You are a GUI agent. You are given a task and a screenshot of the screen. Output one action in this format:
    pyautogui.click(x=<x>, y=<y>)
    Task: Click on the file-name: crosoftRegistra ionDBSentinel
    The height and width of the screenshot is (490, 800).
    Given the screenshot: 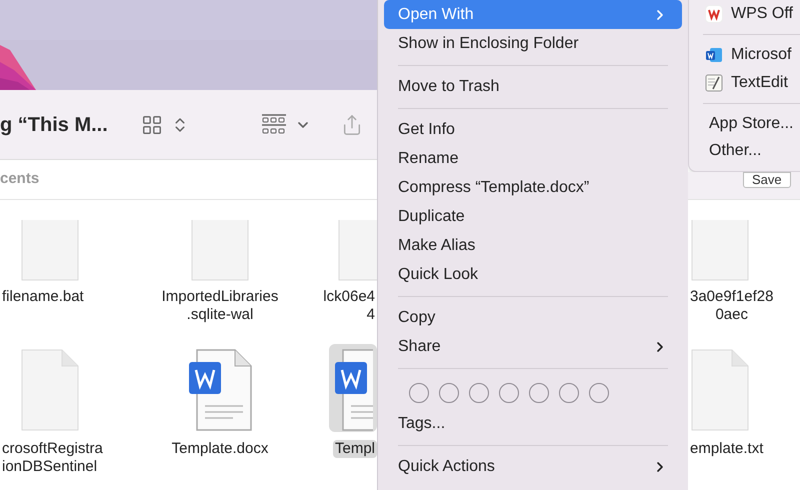 What is the action you would take?
    pyautogui.click(x=52, y=458)
    